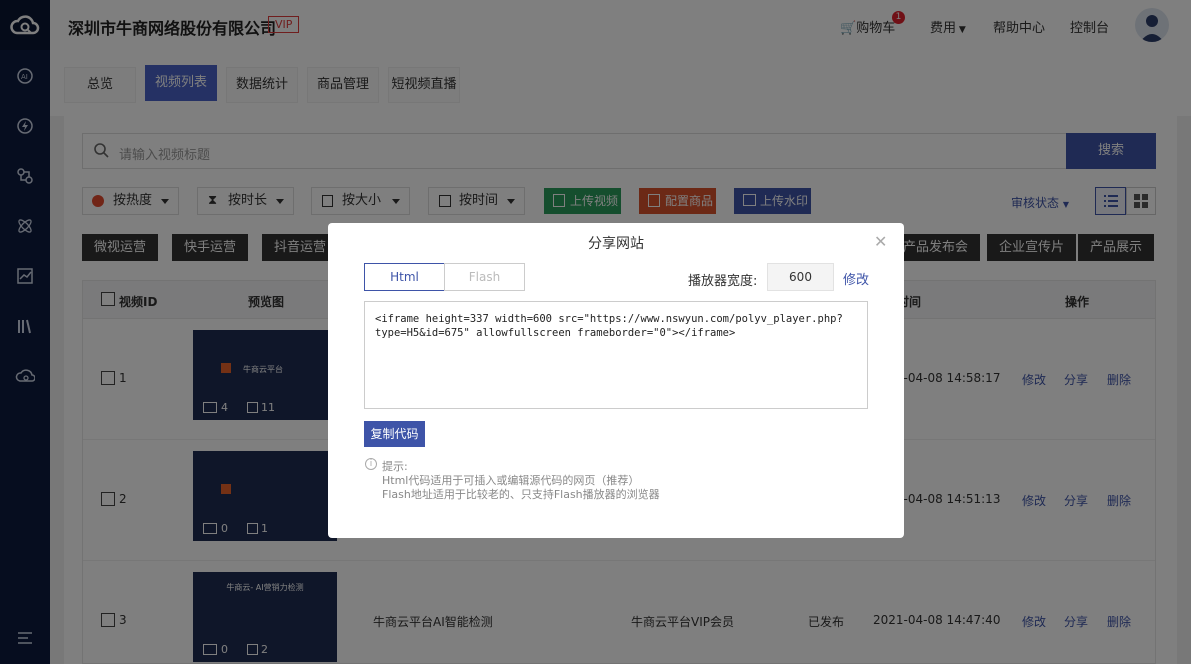 This screenshot has height=664, width=1191. What do you see at coordinates (521, 494) in the screenshot?
I see `tip-flash: Flash地址适用于比较老的、只支持Flash播放器的浏览器` at bounding box center [521, 494].